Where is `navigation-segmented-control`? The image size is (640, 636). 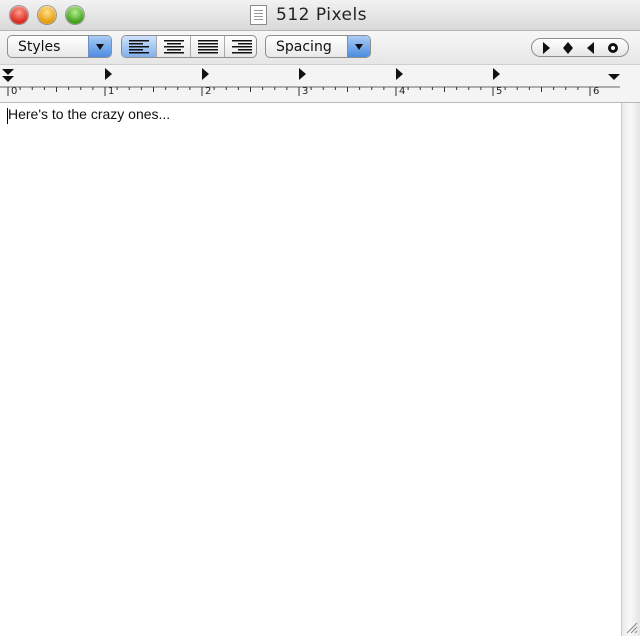
navigation-segmented-control is located at coordinates (580, 47).